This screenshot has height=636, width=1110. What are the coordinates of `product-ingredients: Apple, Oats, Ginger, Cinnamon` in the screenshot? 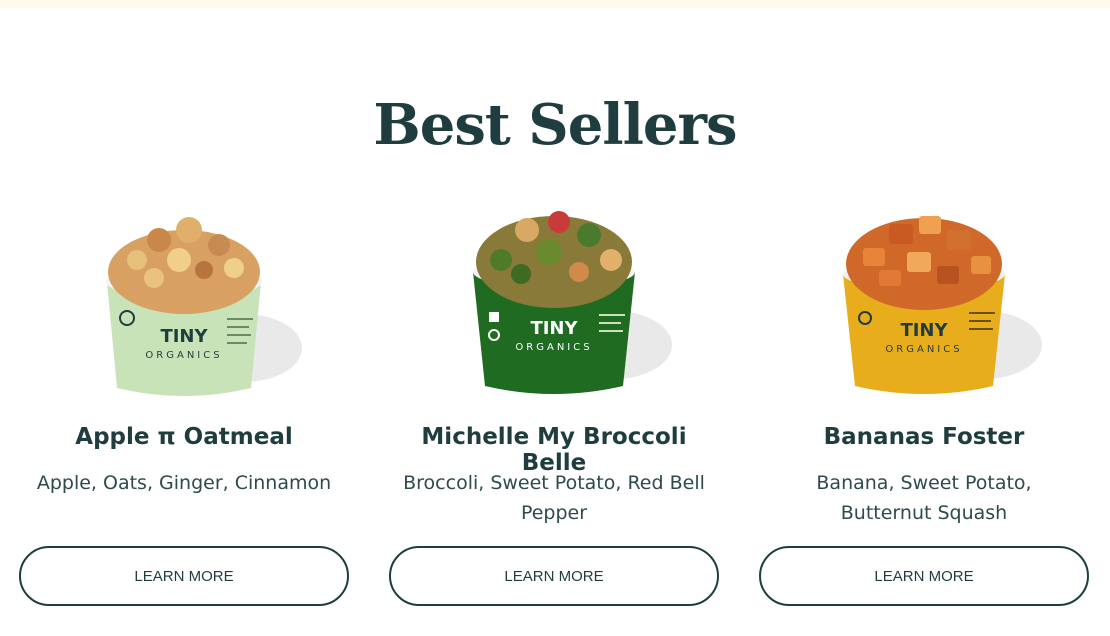 It's located at (184, 483).